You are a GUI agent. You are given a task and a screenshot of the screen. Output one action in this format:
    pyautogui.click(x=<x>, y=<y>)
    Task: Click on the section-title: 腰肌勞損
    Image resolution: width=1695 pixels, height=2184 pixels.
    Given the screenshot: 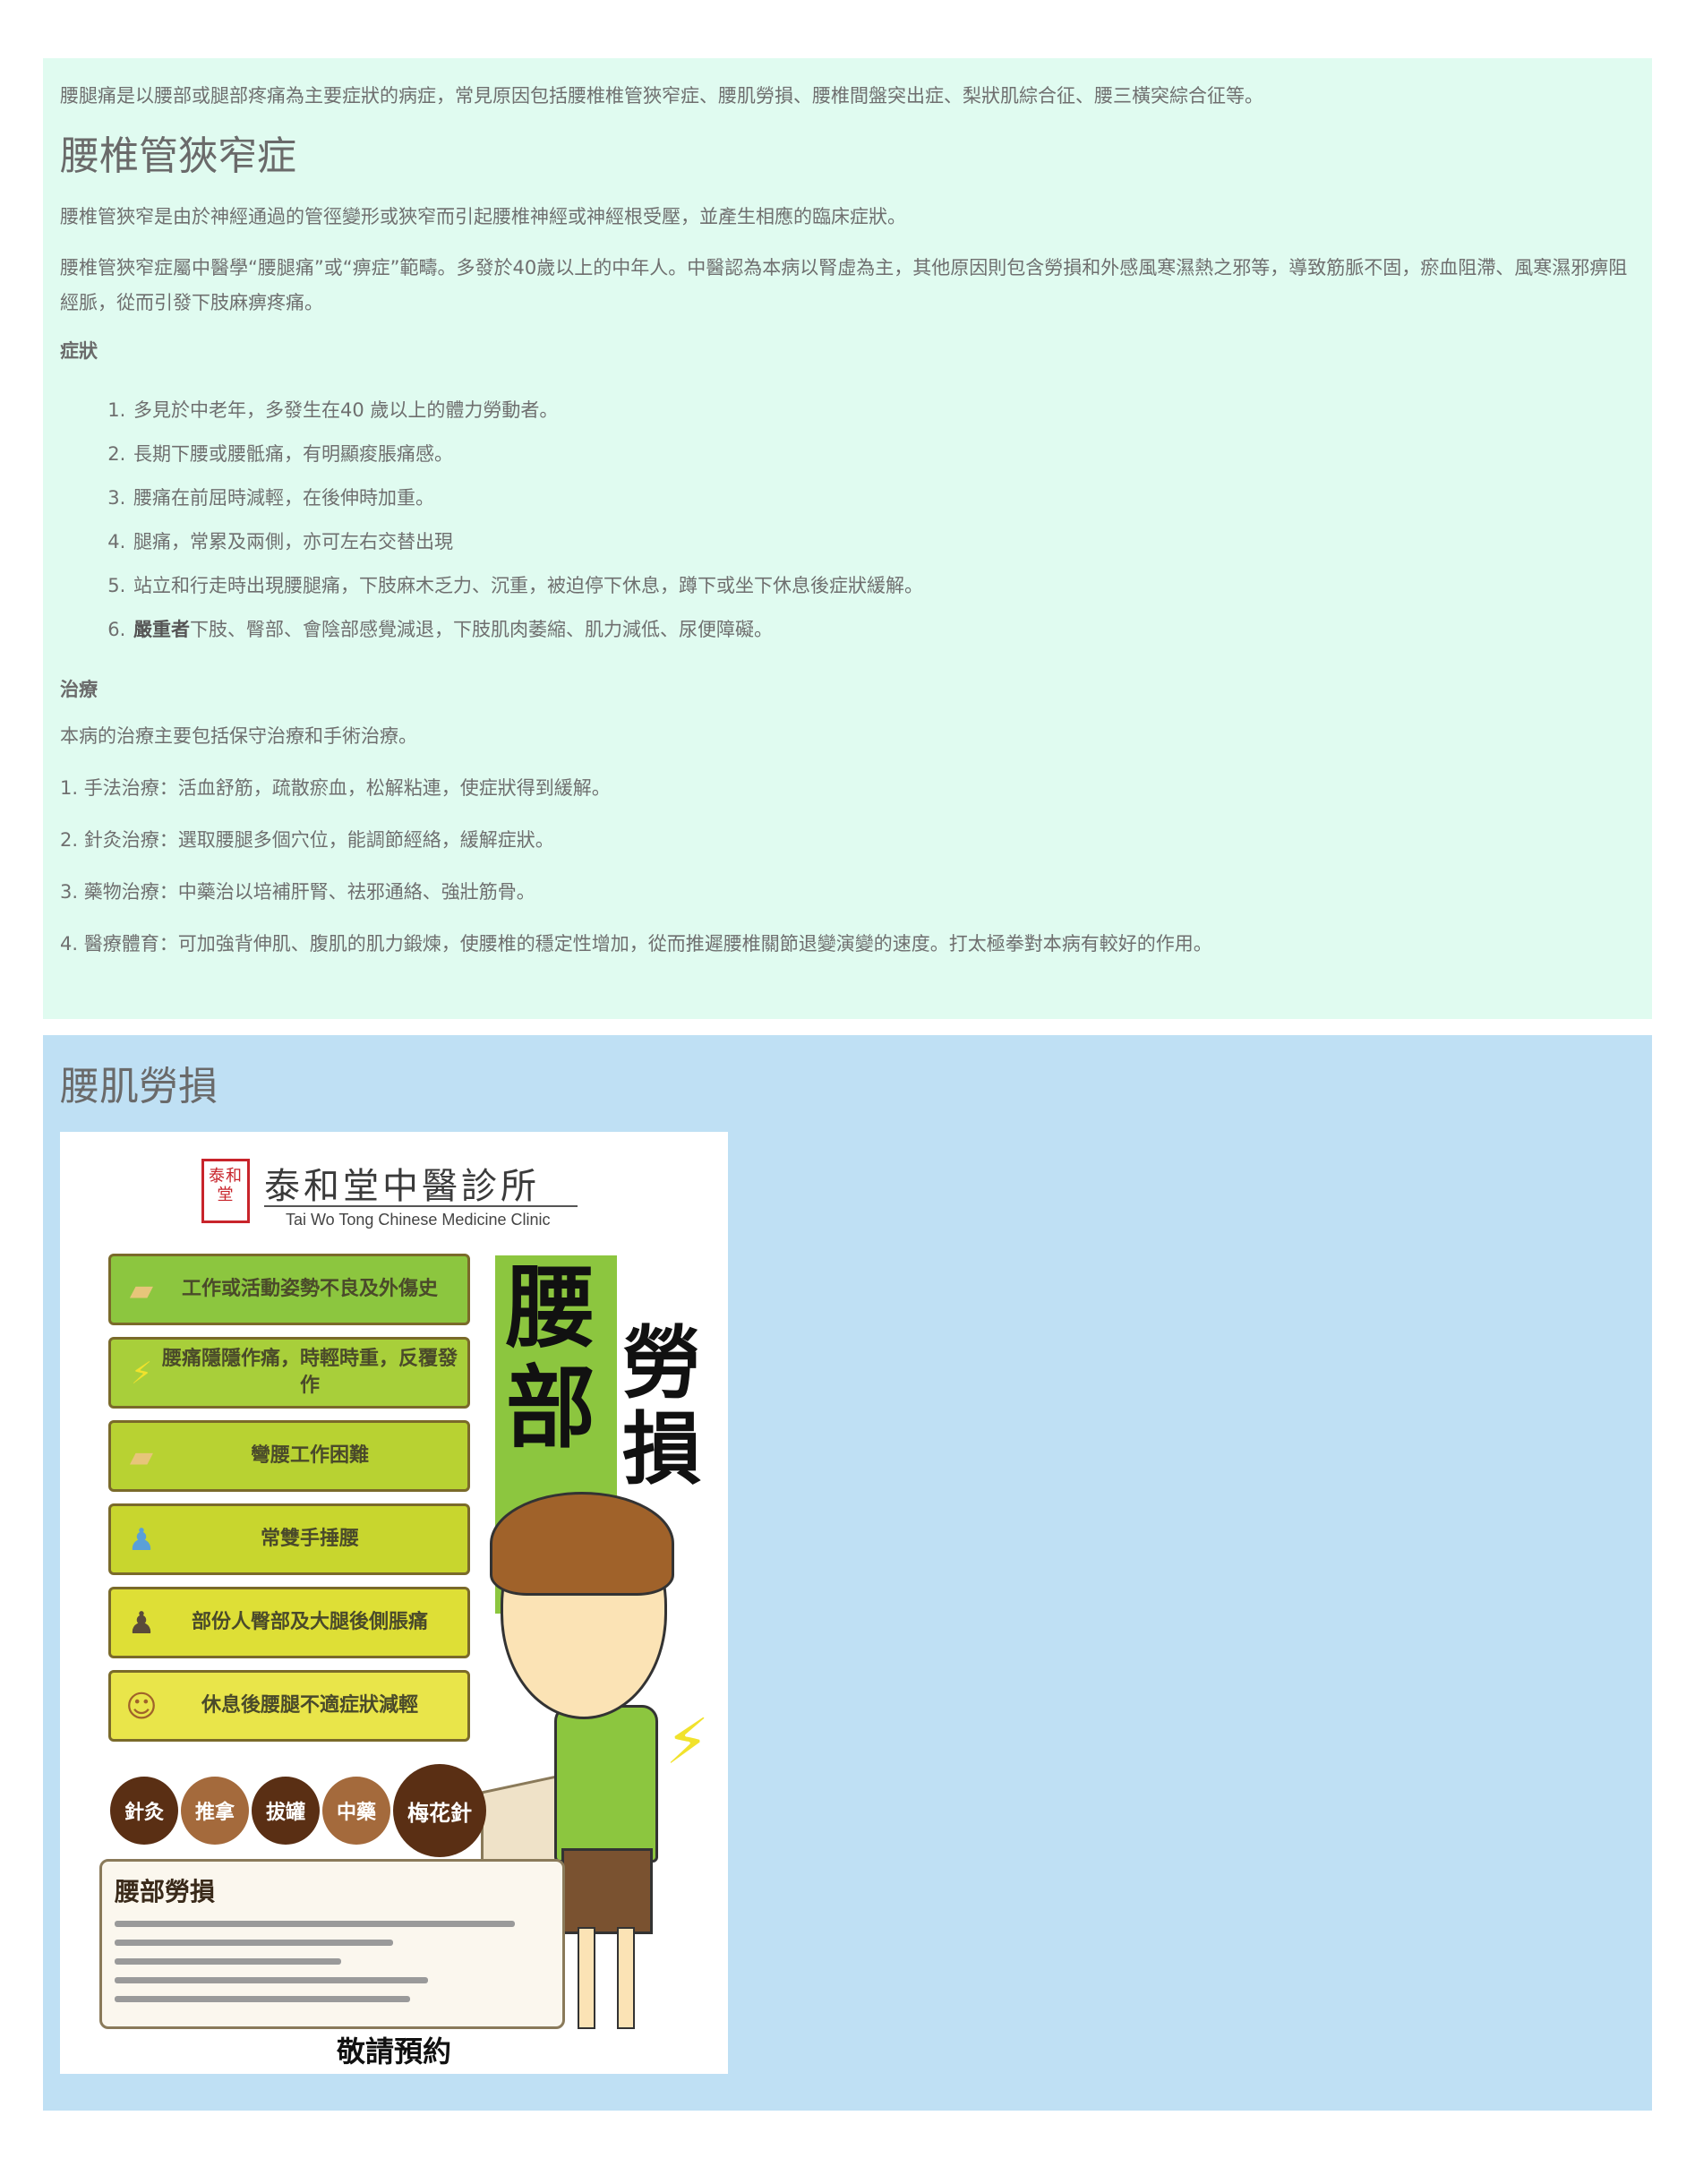 What is the action you would take?
    pyautogui.click(x=139, y=1086)
    